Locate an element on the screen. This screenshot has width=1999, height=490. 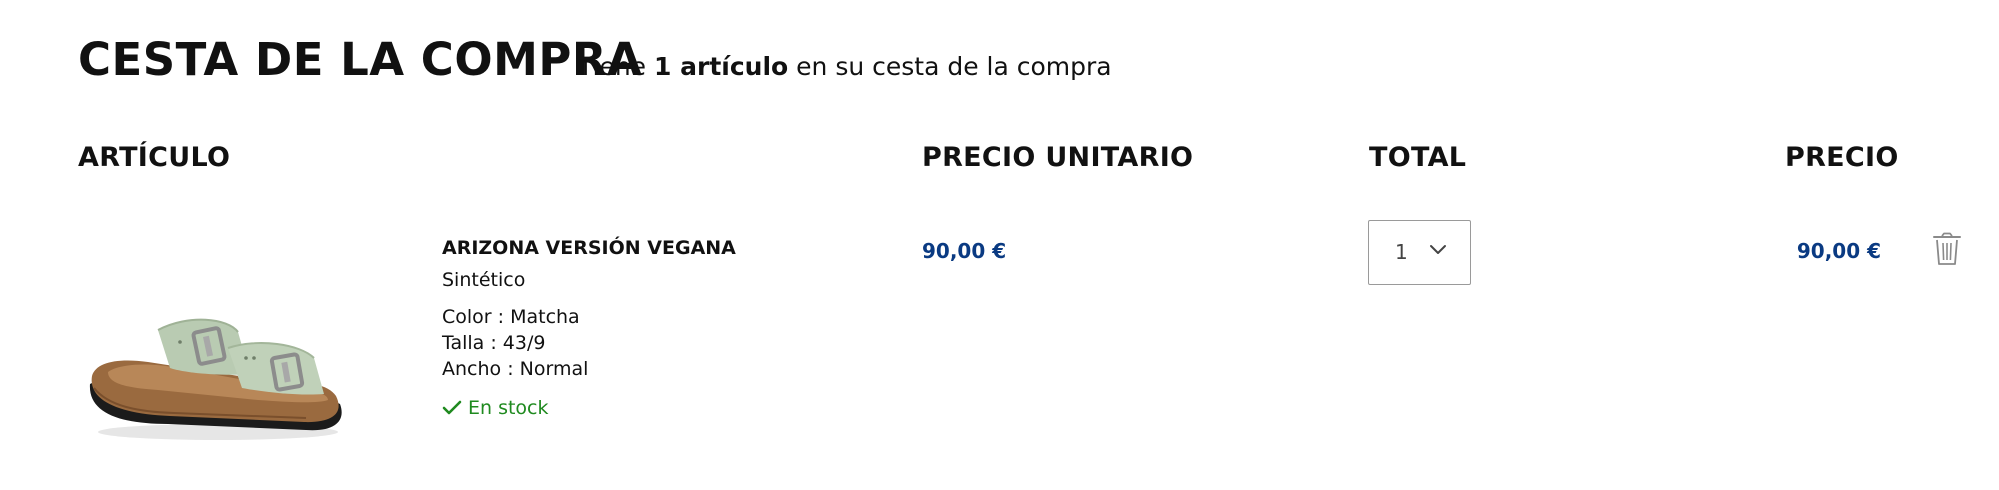
column-header-unit-price: PRECIO UNITARIO is located at coordinates (1058, 157).